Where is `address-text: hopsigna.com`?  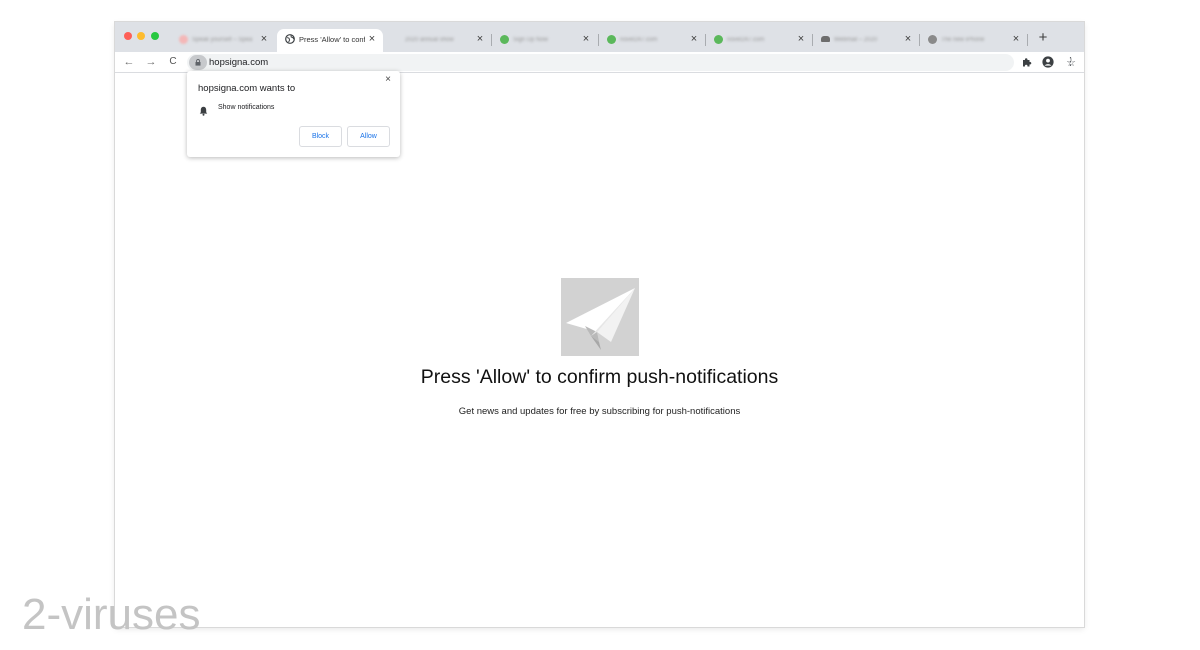
address-text: hopsigna.com is located at coordinates (238, 62).